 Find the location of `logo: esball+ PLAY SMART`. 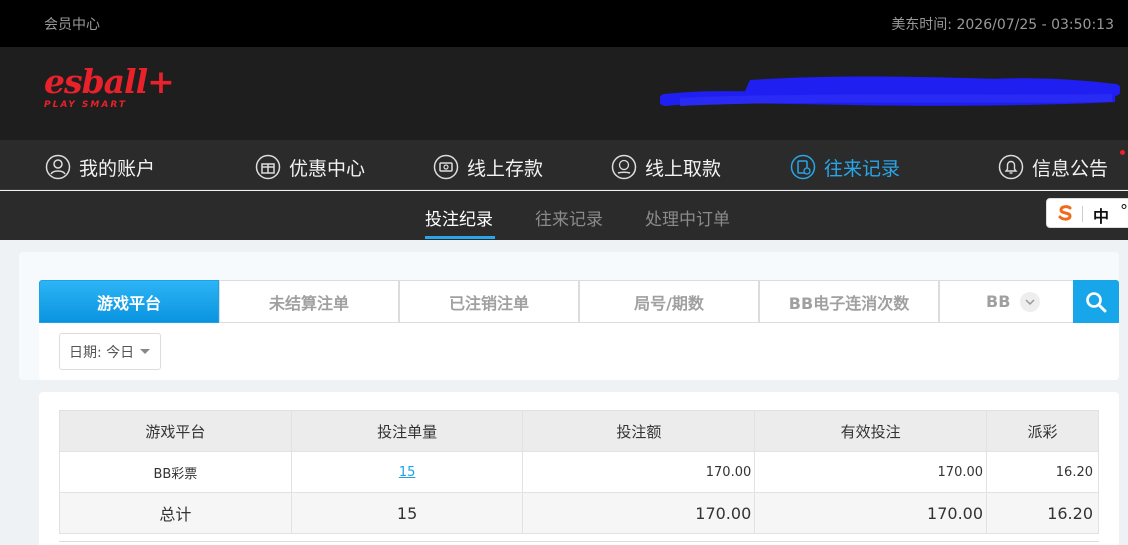

logo: esball+ PLAY SMART is located at coordinates (109, 86).